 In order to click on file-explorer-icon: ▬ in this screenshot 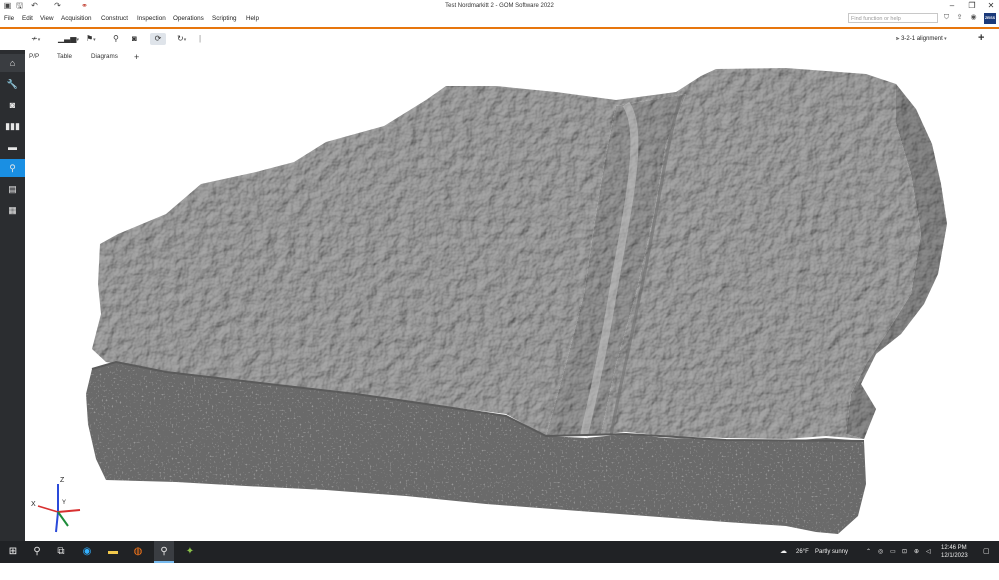, I will do `click(113, 552)`.